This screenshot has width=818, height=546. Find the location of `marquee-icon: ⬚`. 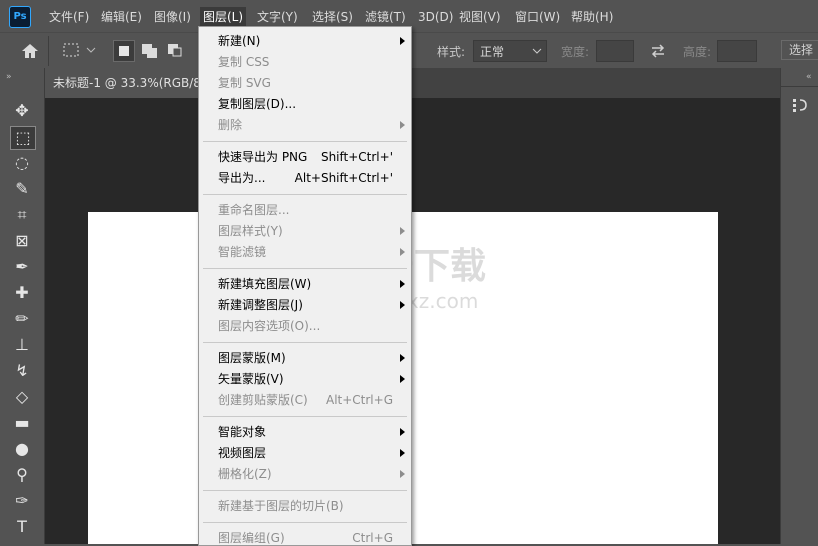

marquee-icon: ⬚ is located at coordinates (23, 138).